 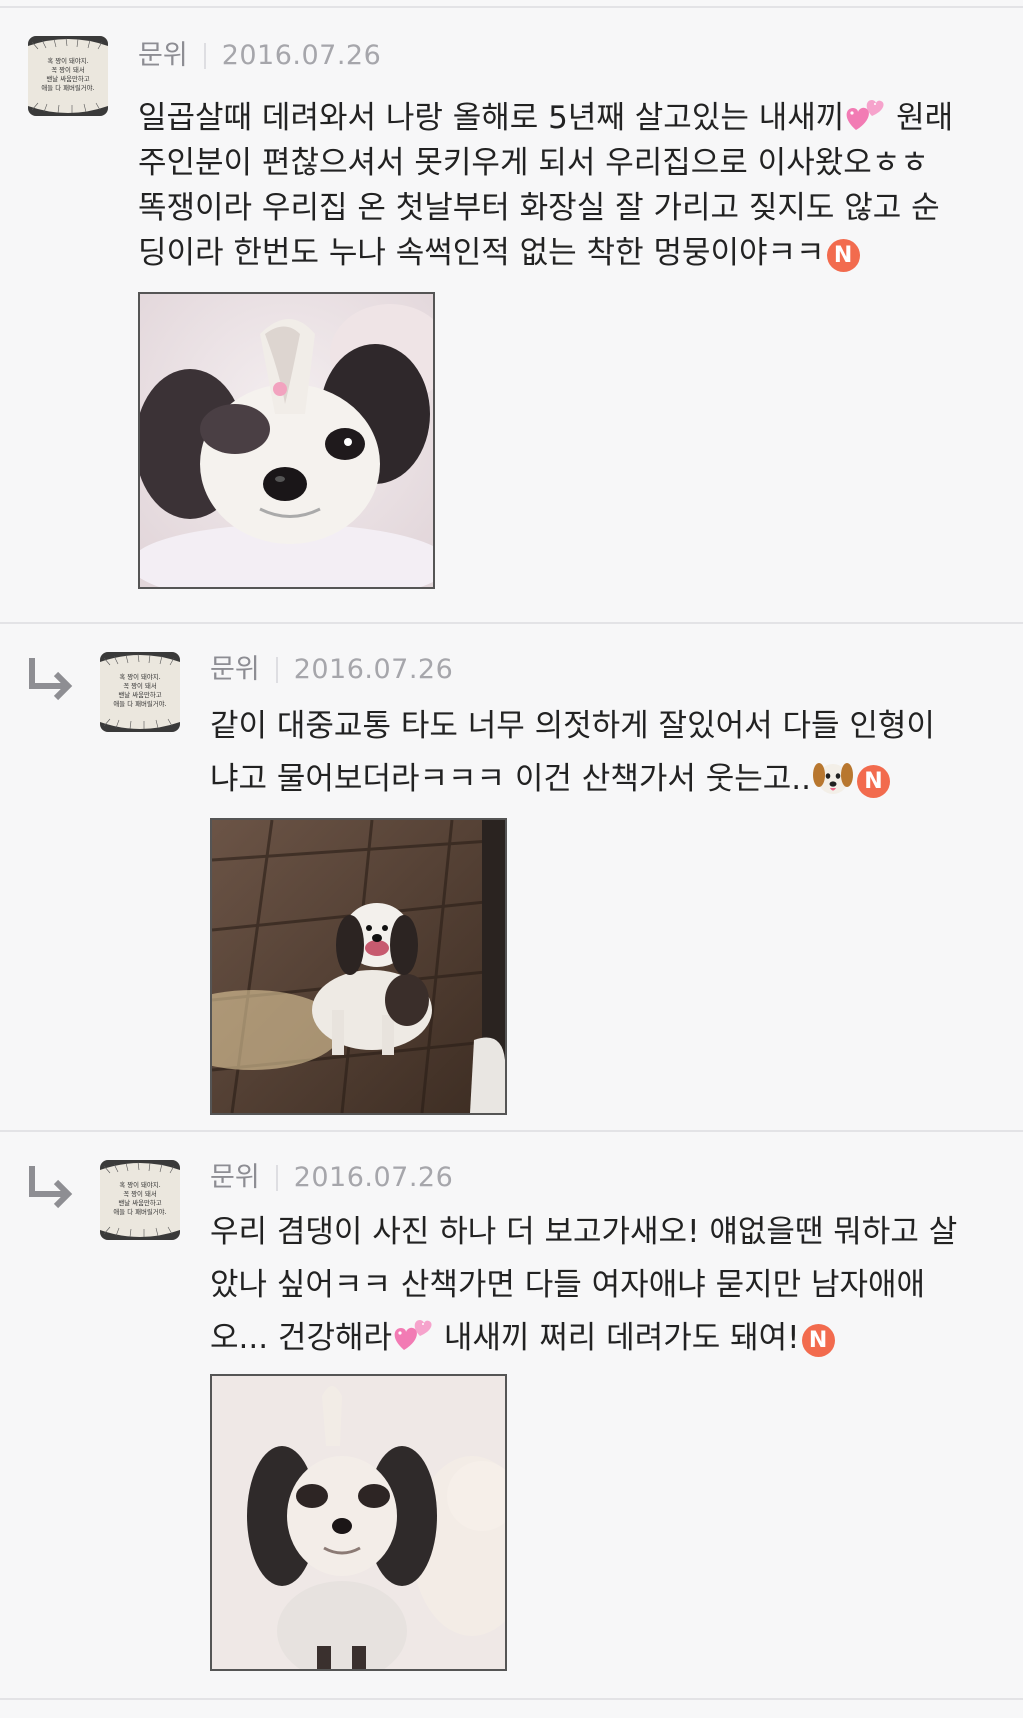 What do you see at coordinates (572, 726) in the screenshot?
I see `text-line: 같이 대중교통 타도 너무 의젓하게 잘있어서 다들 인형이` at bounding box center [572, 726].